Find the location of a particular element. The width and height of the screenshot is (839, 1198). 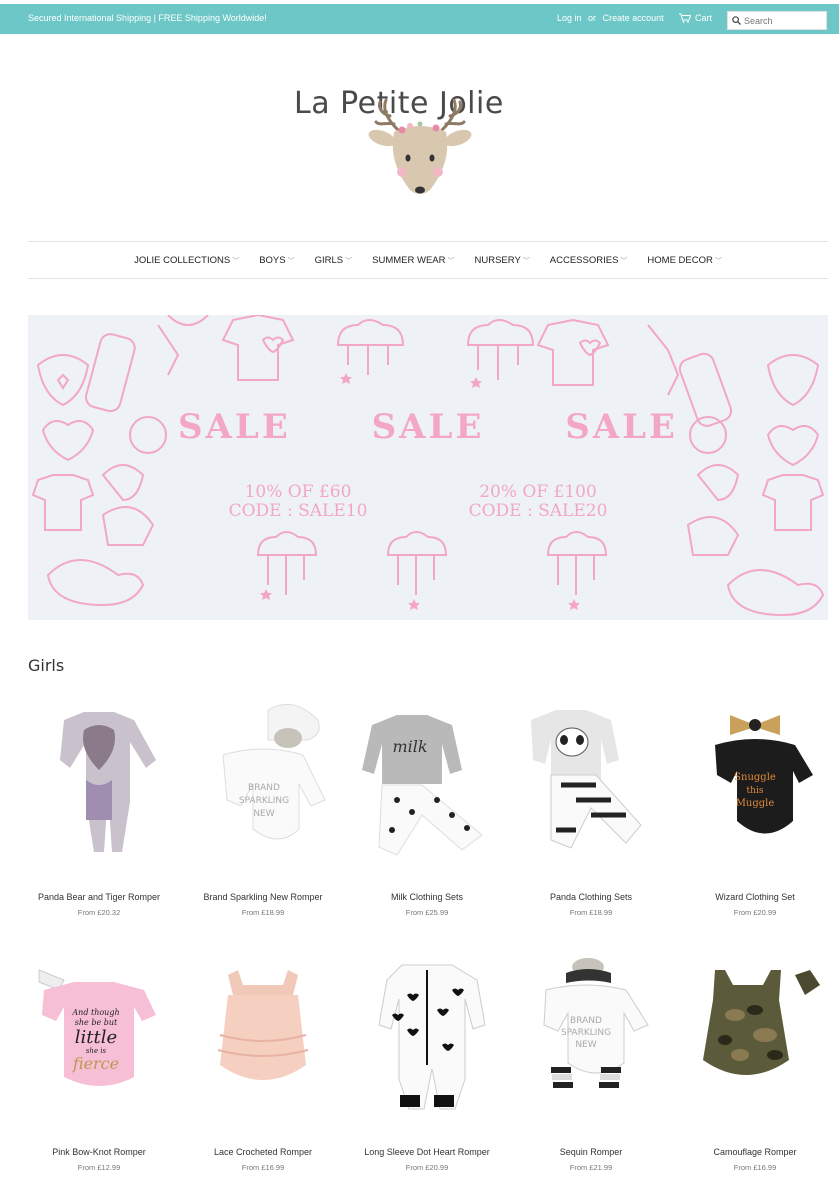

product-card: Panda Clothing Sets From £18.99 is located at coordinates (591, 808).